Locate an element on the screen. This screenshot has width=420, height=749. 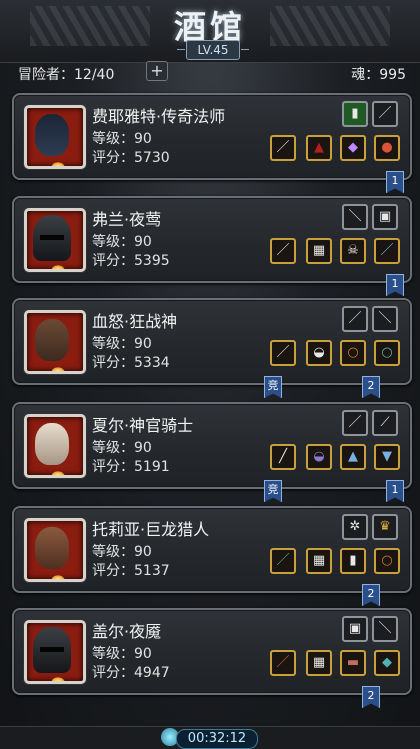
gauntlet-icon: ▲ is located at coordinates (353, 457).